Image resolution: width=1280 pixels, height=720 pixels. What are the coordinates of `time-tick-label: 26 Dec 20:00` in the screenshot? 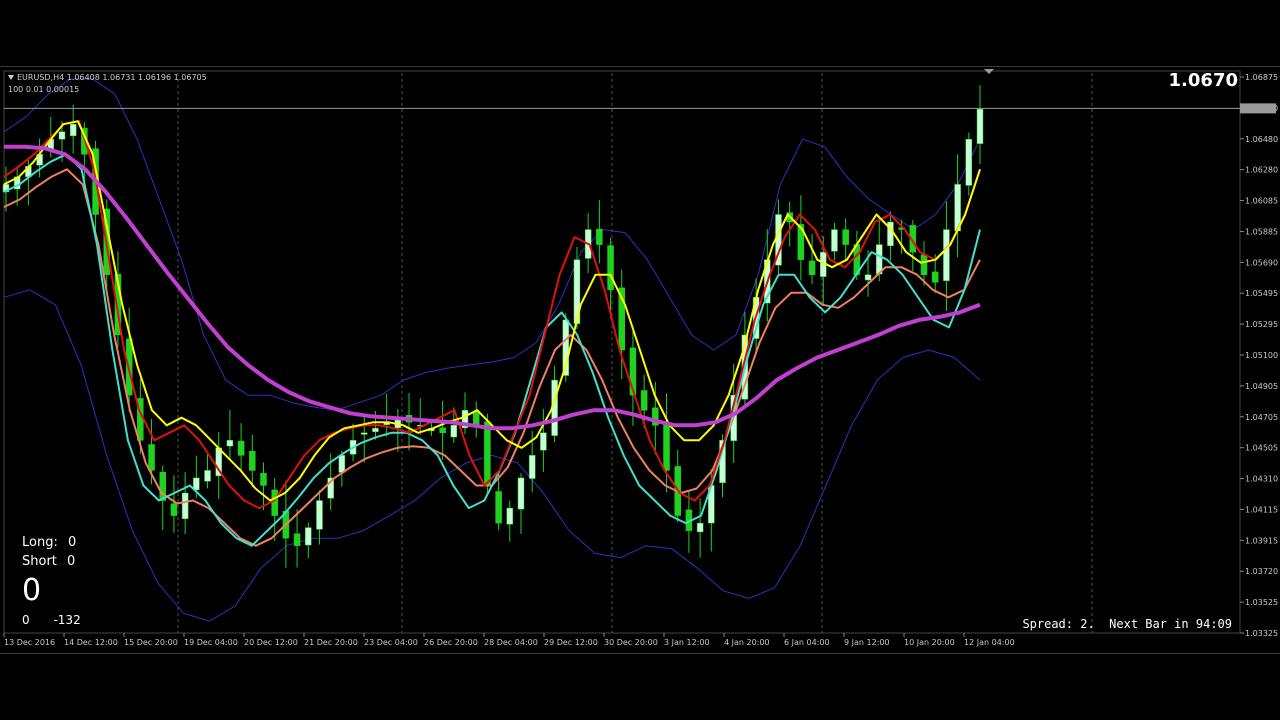 It's located at (451, 642).